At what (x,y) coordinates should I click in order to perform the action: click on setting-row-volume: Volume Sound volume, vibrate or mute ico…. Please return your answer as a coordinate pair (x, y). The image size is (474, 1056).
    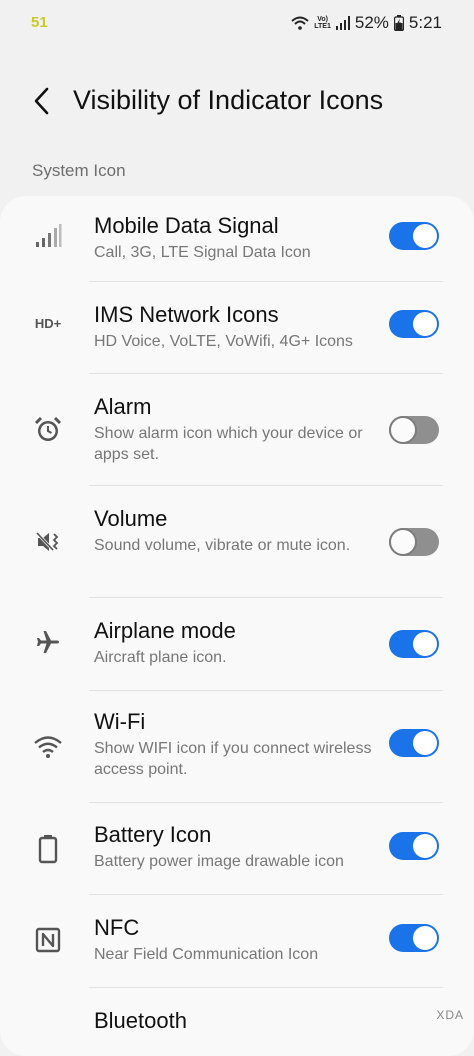
    Looking at the image, I should click on (237, 542).